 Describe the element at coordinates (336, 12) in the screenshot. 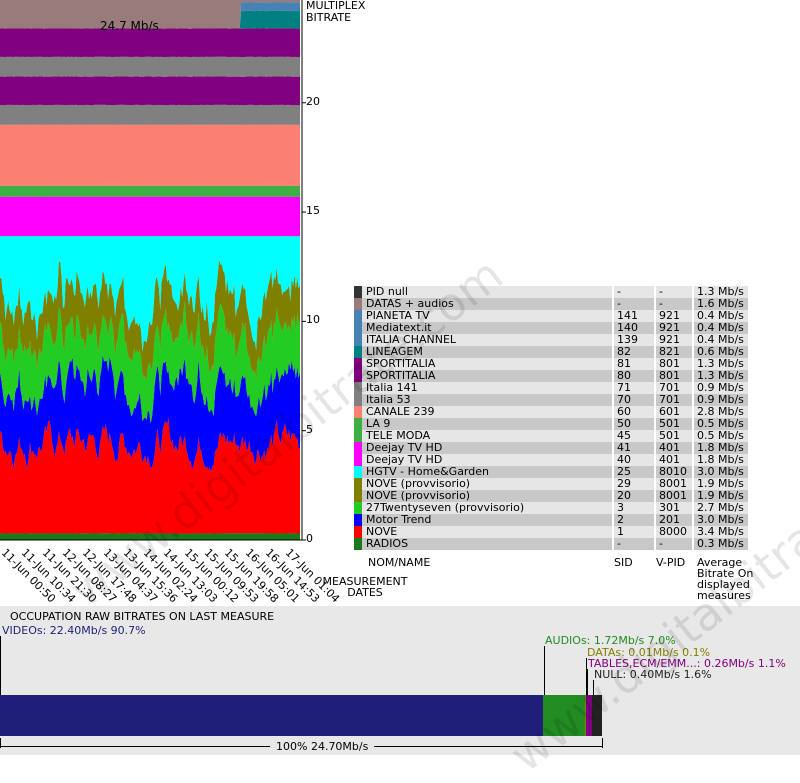

I see `y-axis-label: MULTIPLEX BITRATE` at that location.